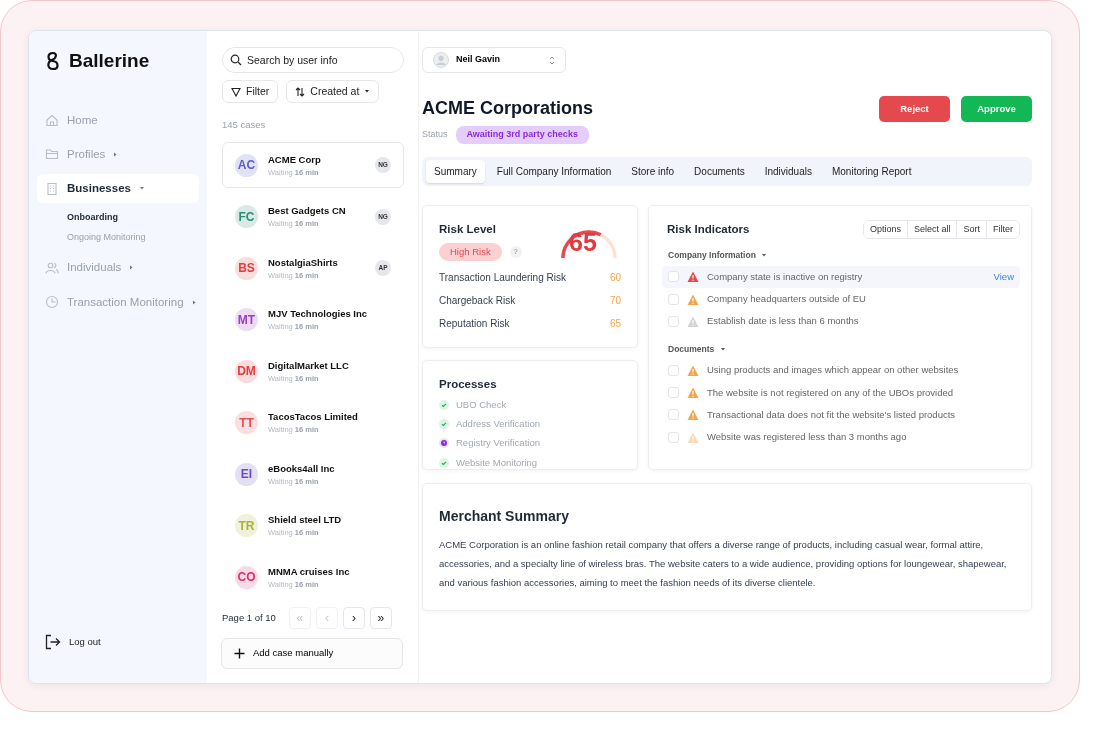 This screenshot has height=732, width=1101. Describe the element at coordinates (380, 618) in the screenshot. I see `pagination-button: »` at that location.